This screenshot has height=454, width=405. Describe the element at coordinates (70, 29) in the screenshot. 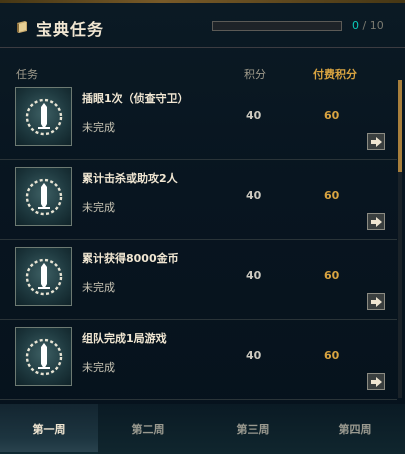

I see `page-title: 宝典任务` at that location.